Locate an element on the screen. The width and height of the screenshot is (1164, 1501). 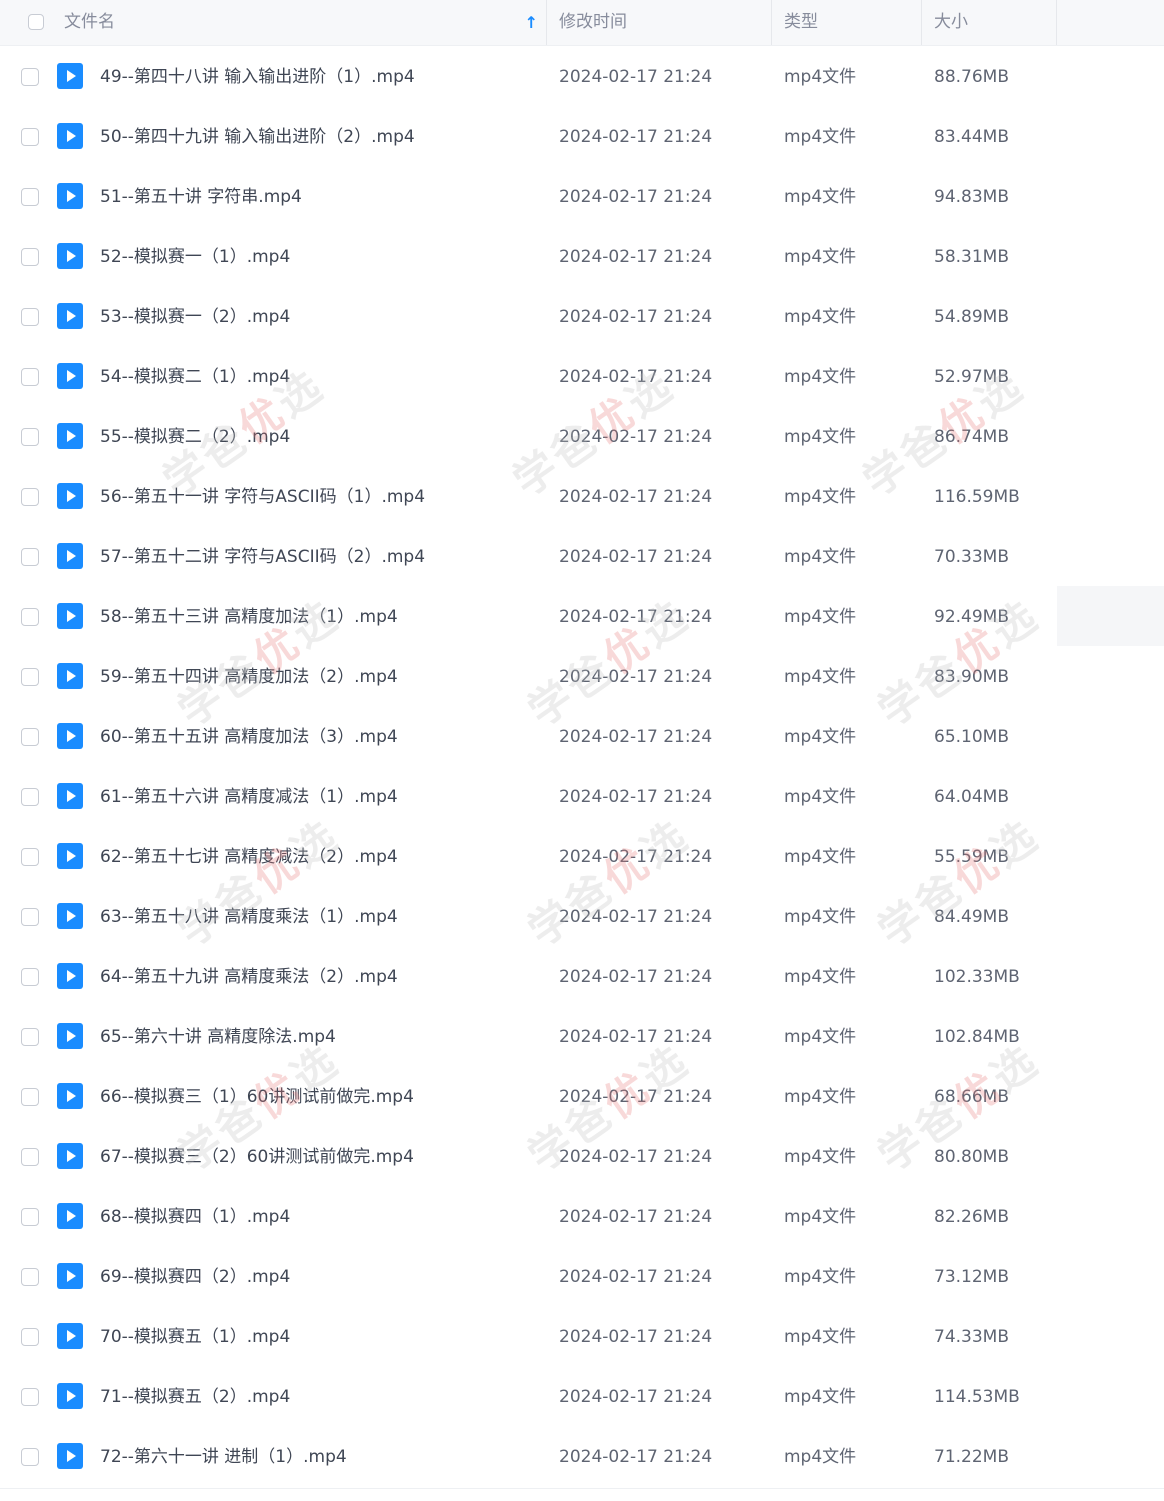
file-name: 64--第五十九讲 高精度乘法（2）.mp4 is located at coordinates (249, 976).